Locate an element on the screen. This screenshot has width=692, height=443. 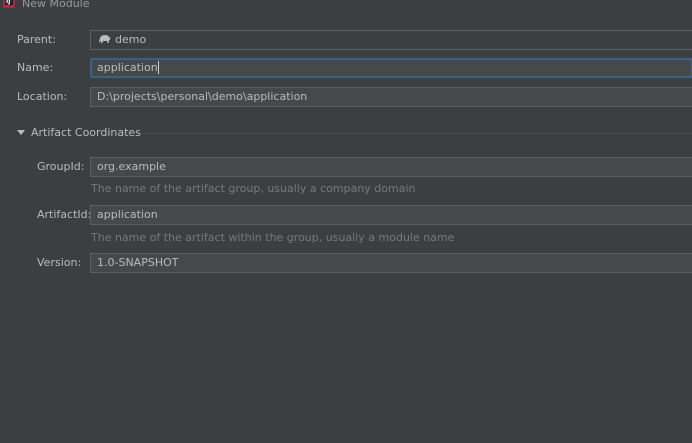
version-label: Version: is located at coordinates (59, 262).